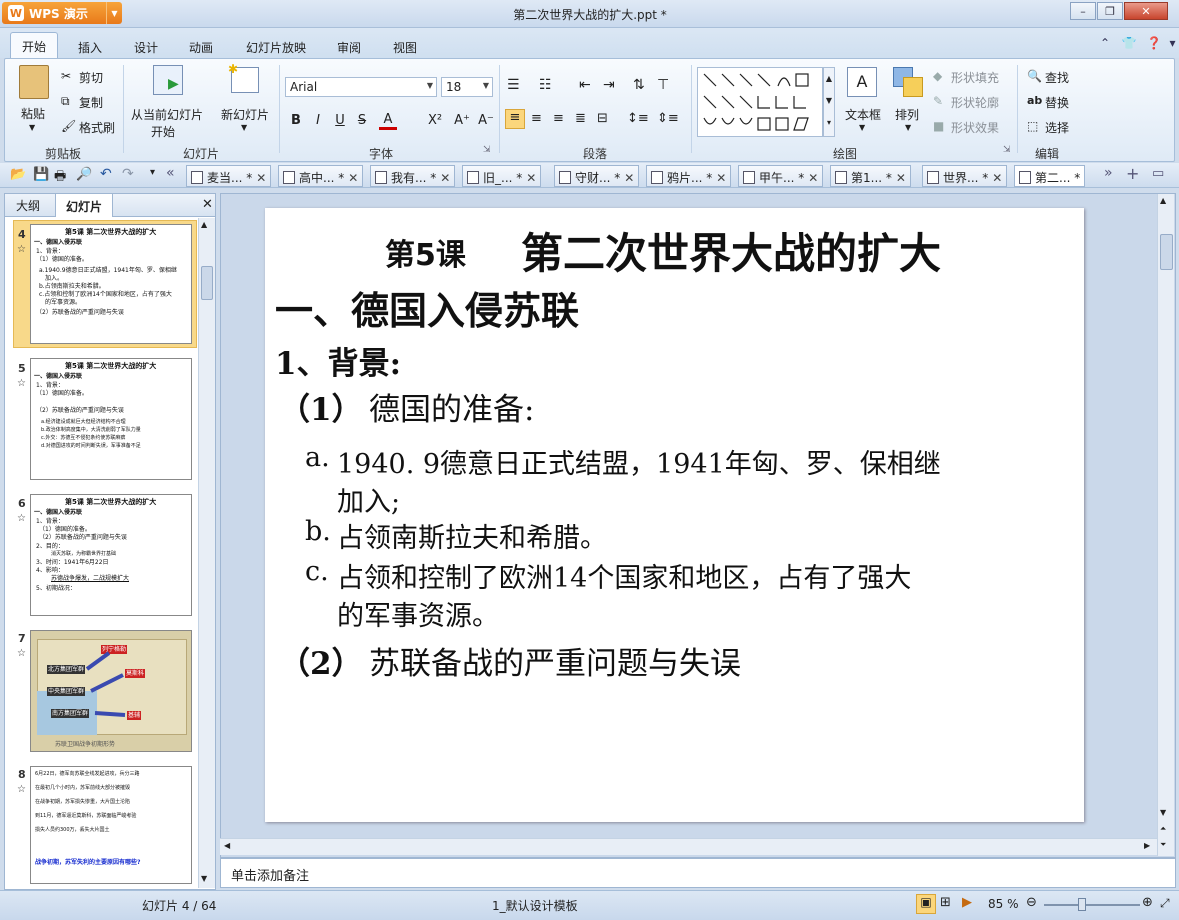  I want to click on doc-tab: 甲午... * ✕, so click(781, 176).